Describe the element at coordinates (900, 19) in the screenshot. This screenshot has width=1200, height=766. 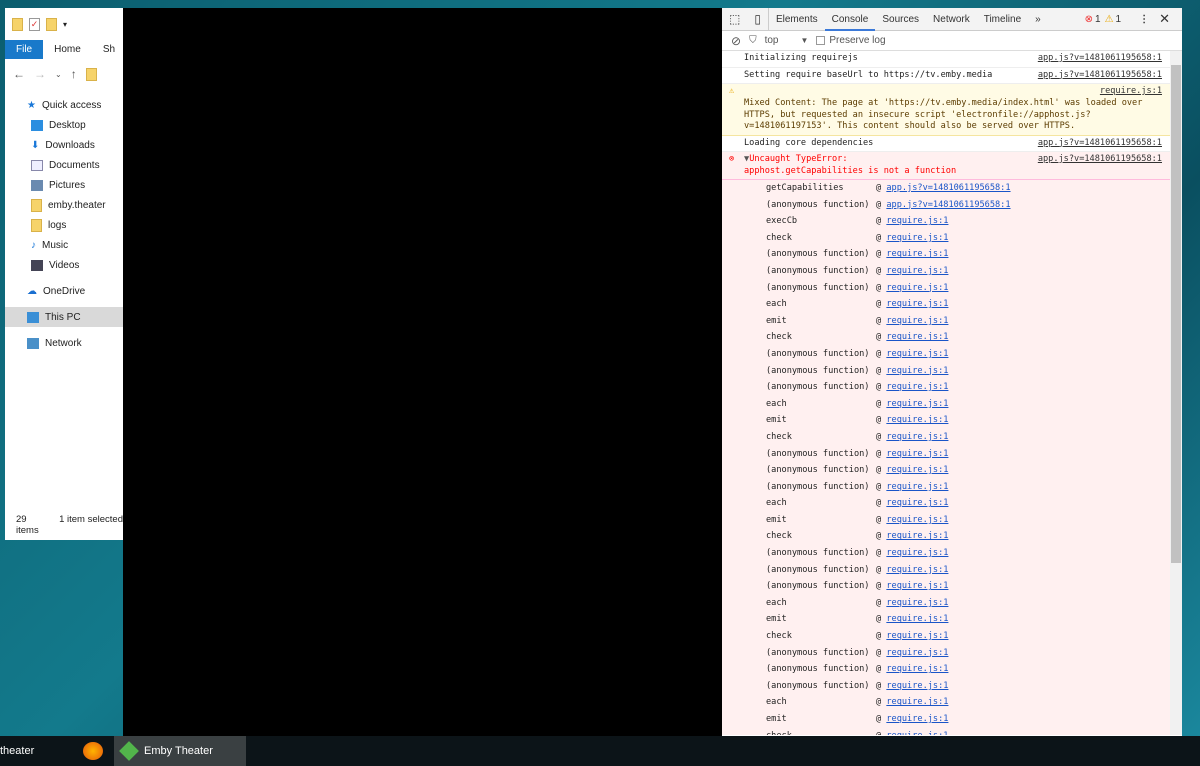
I see `tab-sources: Sources` at that location.